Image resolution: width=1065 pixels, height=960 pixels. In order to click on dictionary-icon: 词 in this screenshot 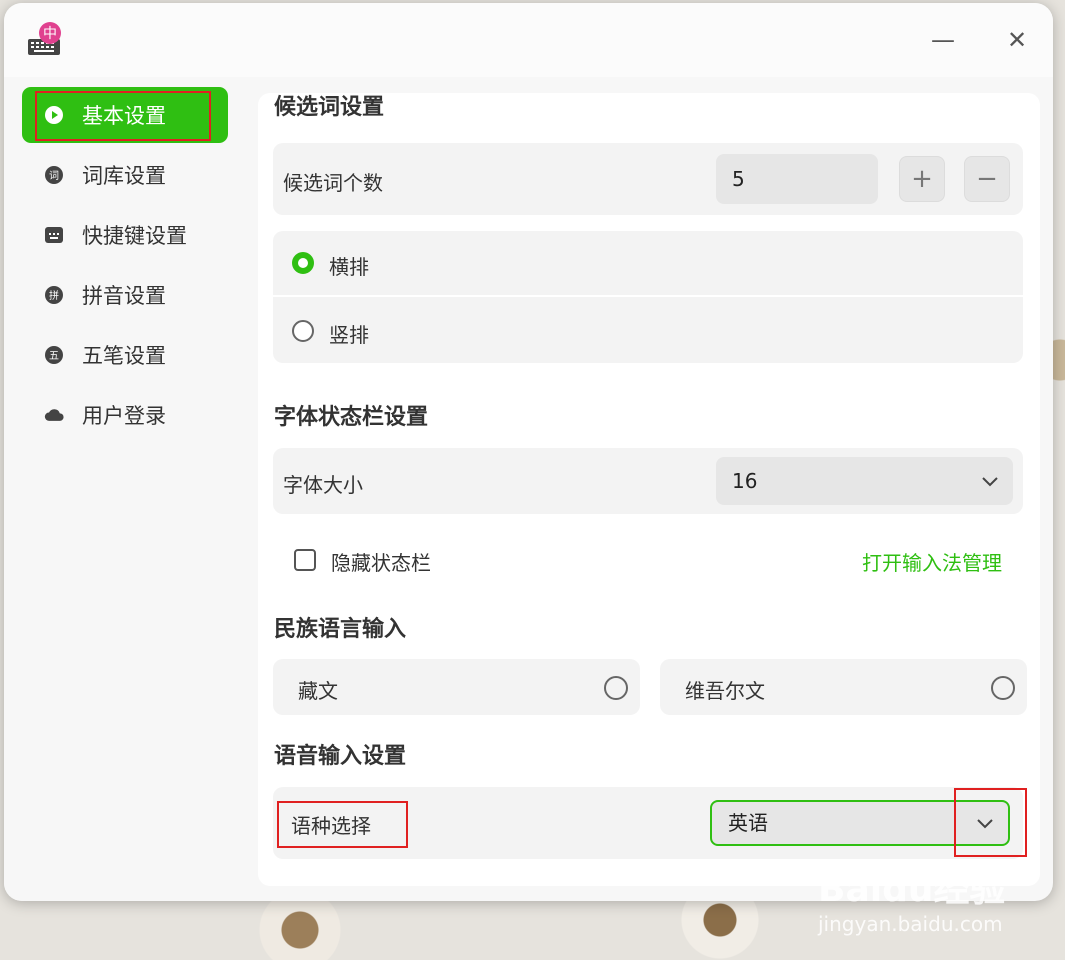, I will do `click(54, 175)`.